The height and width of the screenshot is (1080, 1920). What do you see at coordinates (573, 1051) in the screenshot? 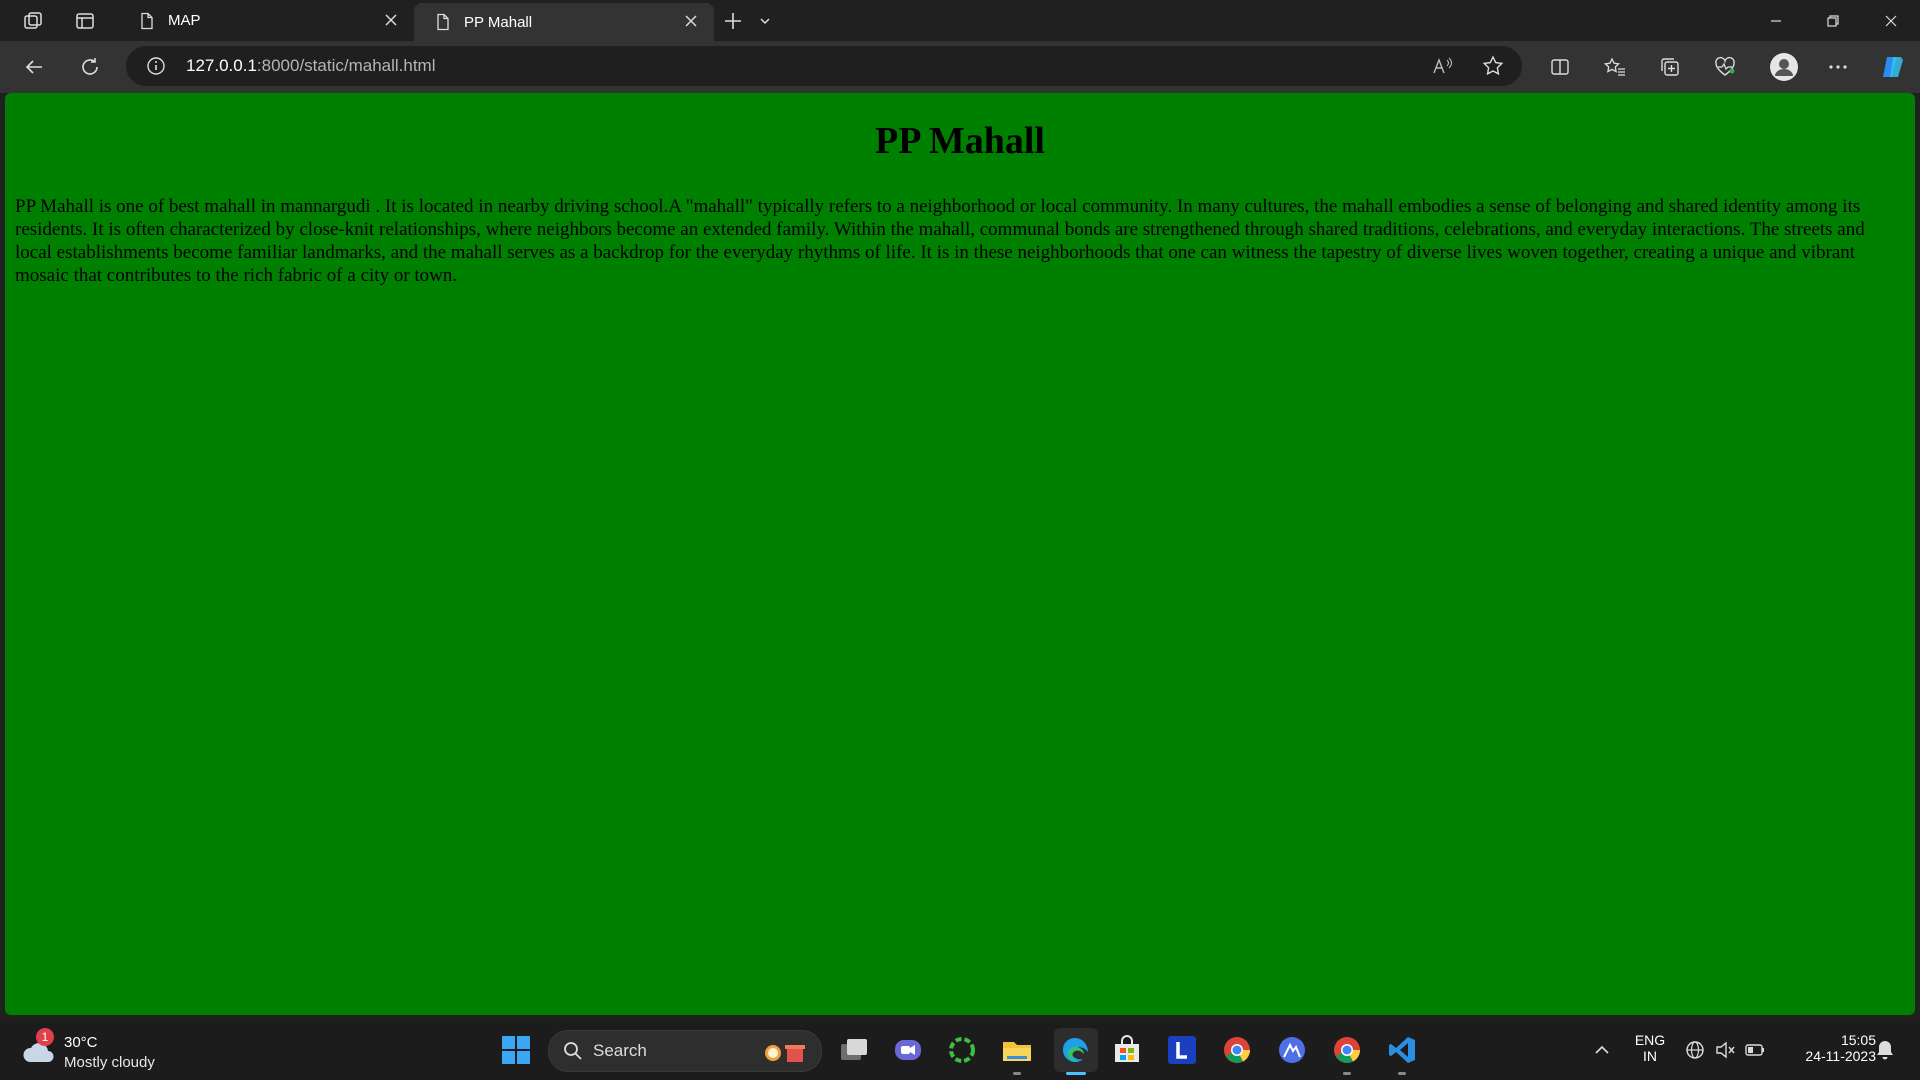
I see `search-icon` at bounding box center [573, 1051].